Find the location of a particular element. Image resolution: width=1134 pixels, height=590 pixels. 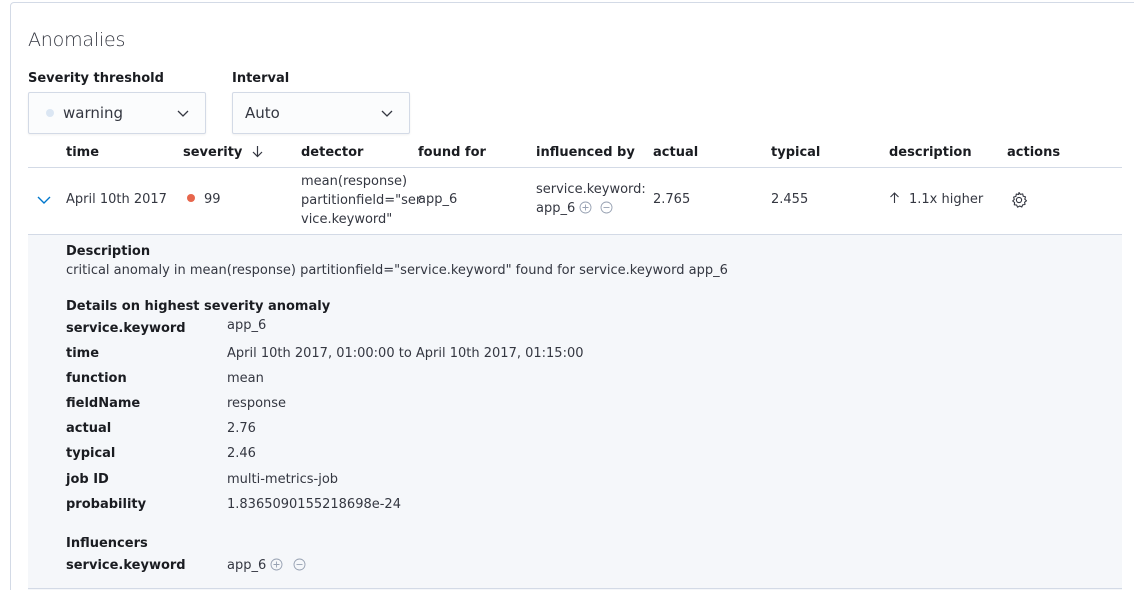

panel-title: Anomalies is located at coordinates (77, 40).